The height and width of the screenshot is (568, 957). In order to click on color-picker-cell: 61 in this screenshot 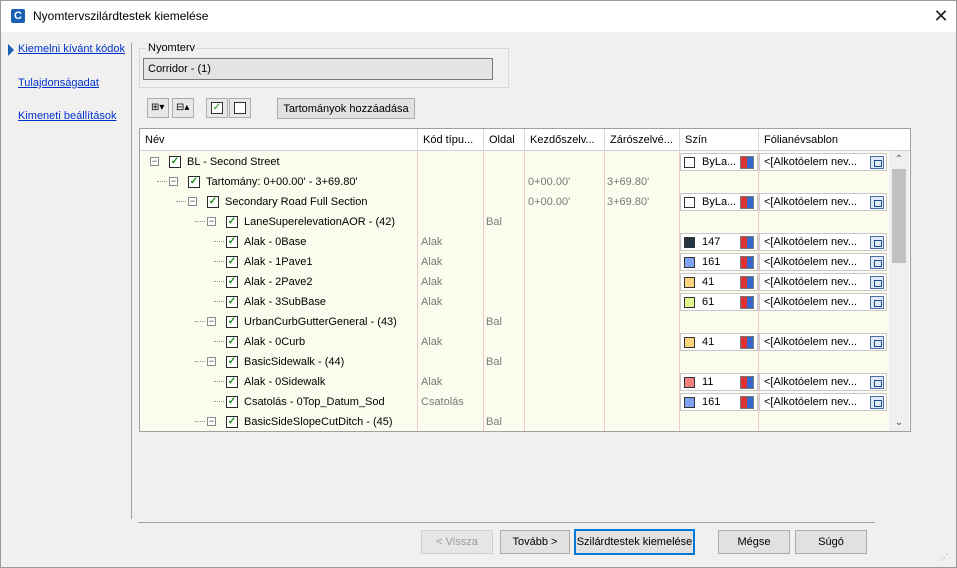, I will do `click(719, 302)`.